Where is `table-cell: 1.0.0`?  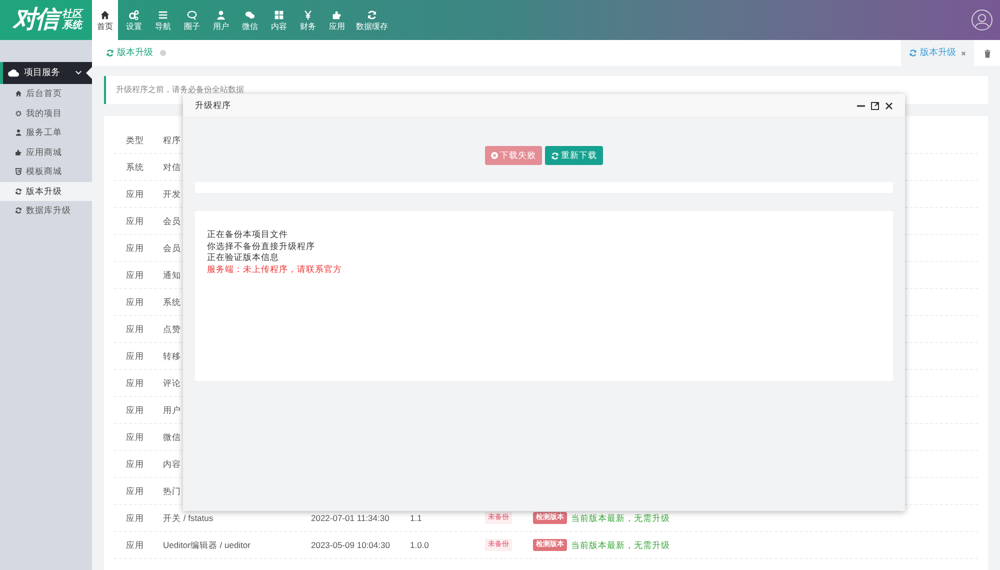
table-cell: 1.0.0 is located at coordinates (419, 545).